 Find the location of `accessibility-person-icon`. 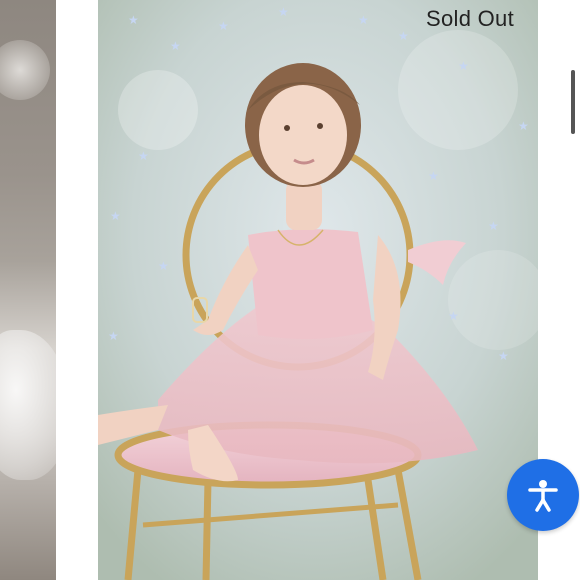

accessibility-person-icon is located at coordinates (543, 496).